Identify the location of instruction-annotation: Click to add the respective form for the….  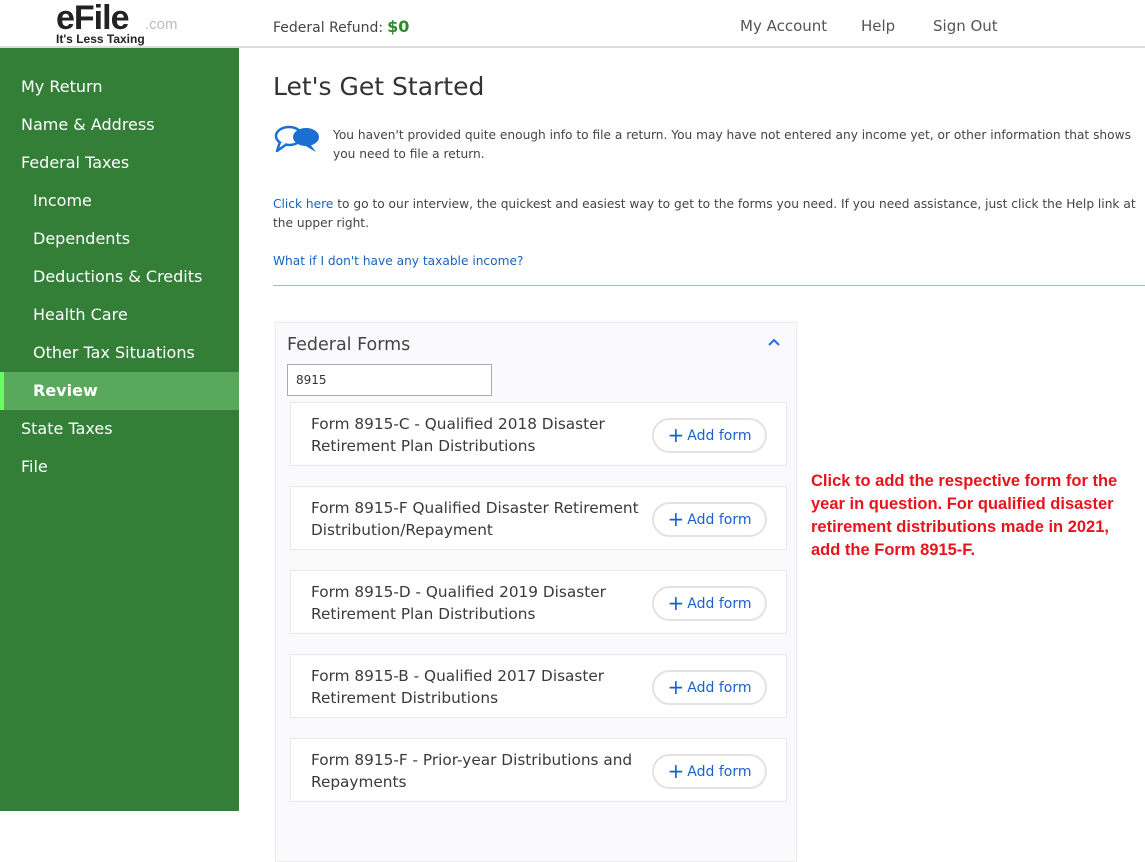
(964, 515).